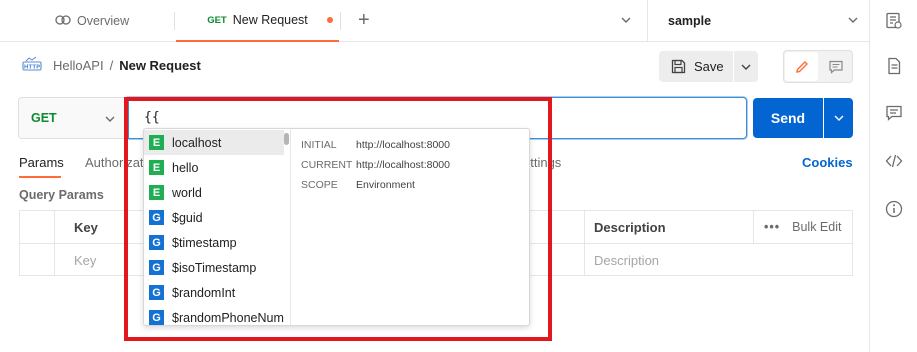 The height and width of the screenshot is (352, 917). Describe the element at coordinates (758, 21) in the screenshot. I see `environment-selector: sample` at that location.